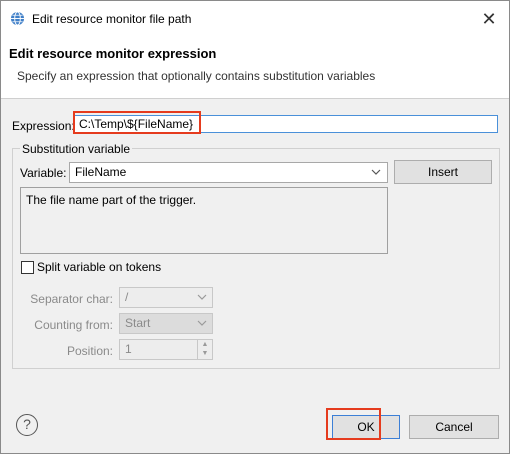  I want to click on close-icon: ✕, so click(489, 19).